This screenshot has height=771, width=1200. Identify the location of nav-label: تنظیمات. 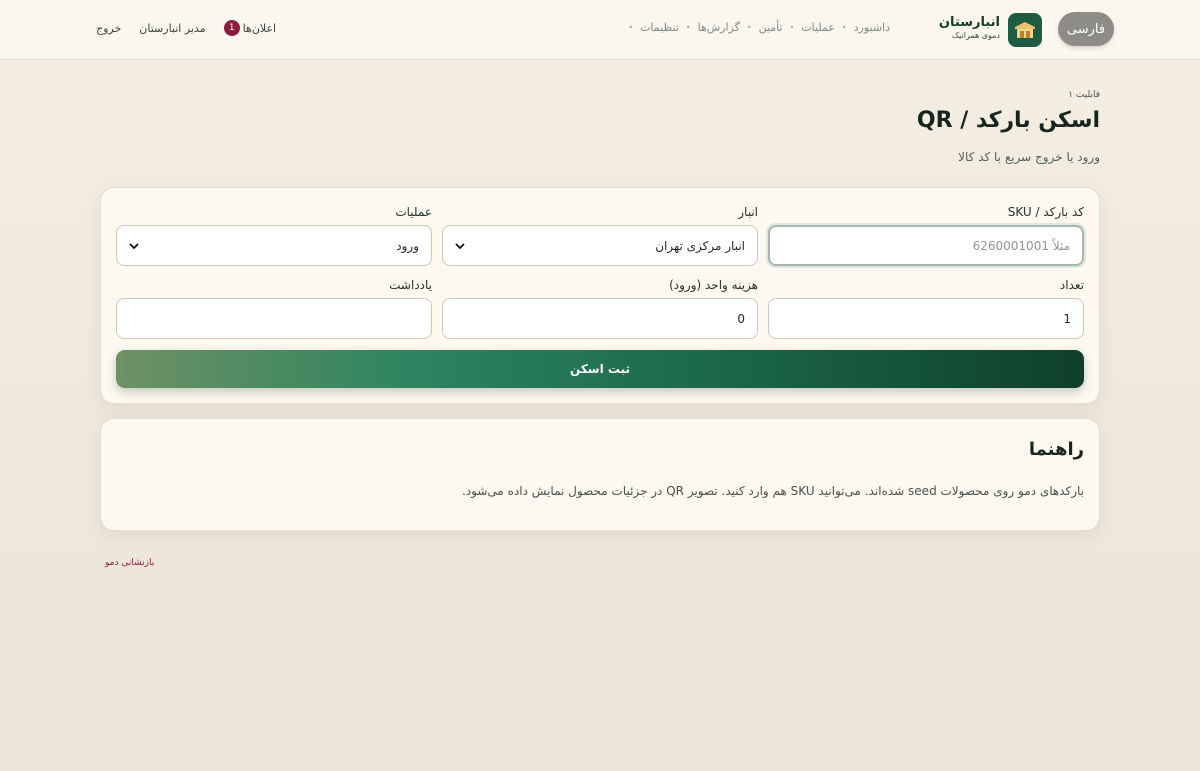
(659, 27).